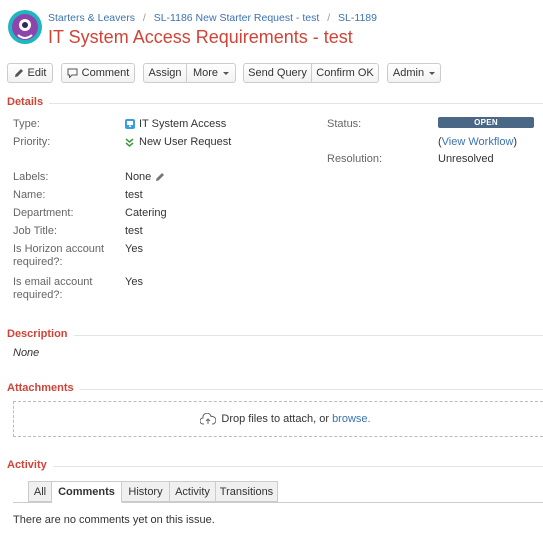 The height and width of the screenshot is (536, 543). I want to click on view-workflow-link: View Workflow, so click(478, 142).